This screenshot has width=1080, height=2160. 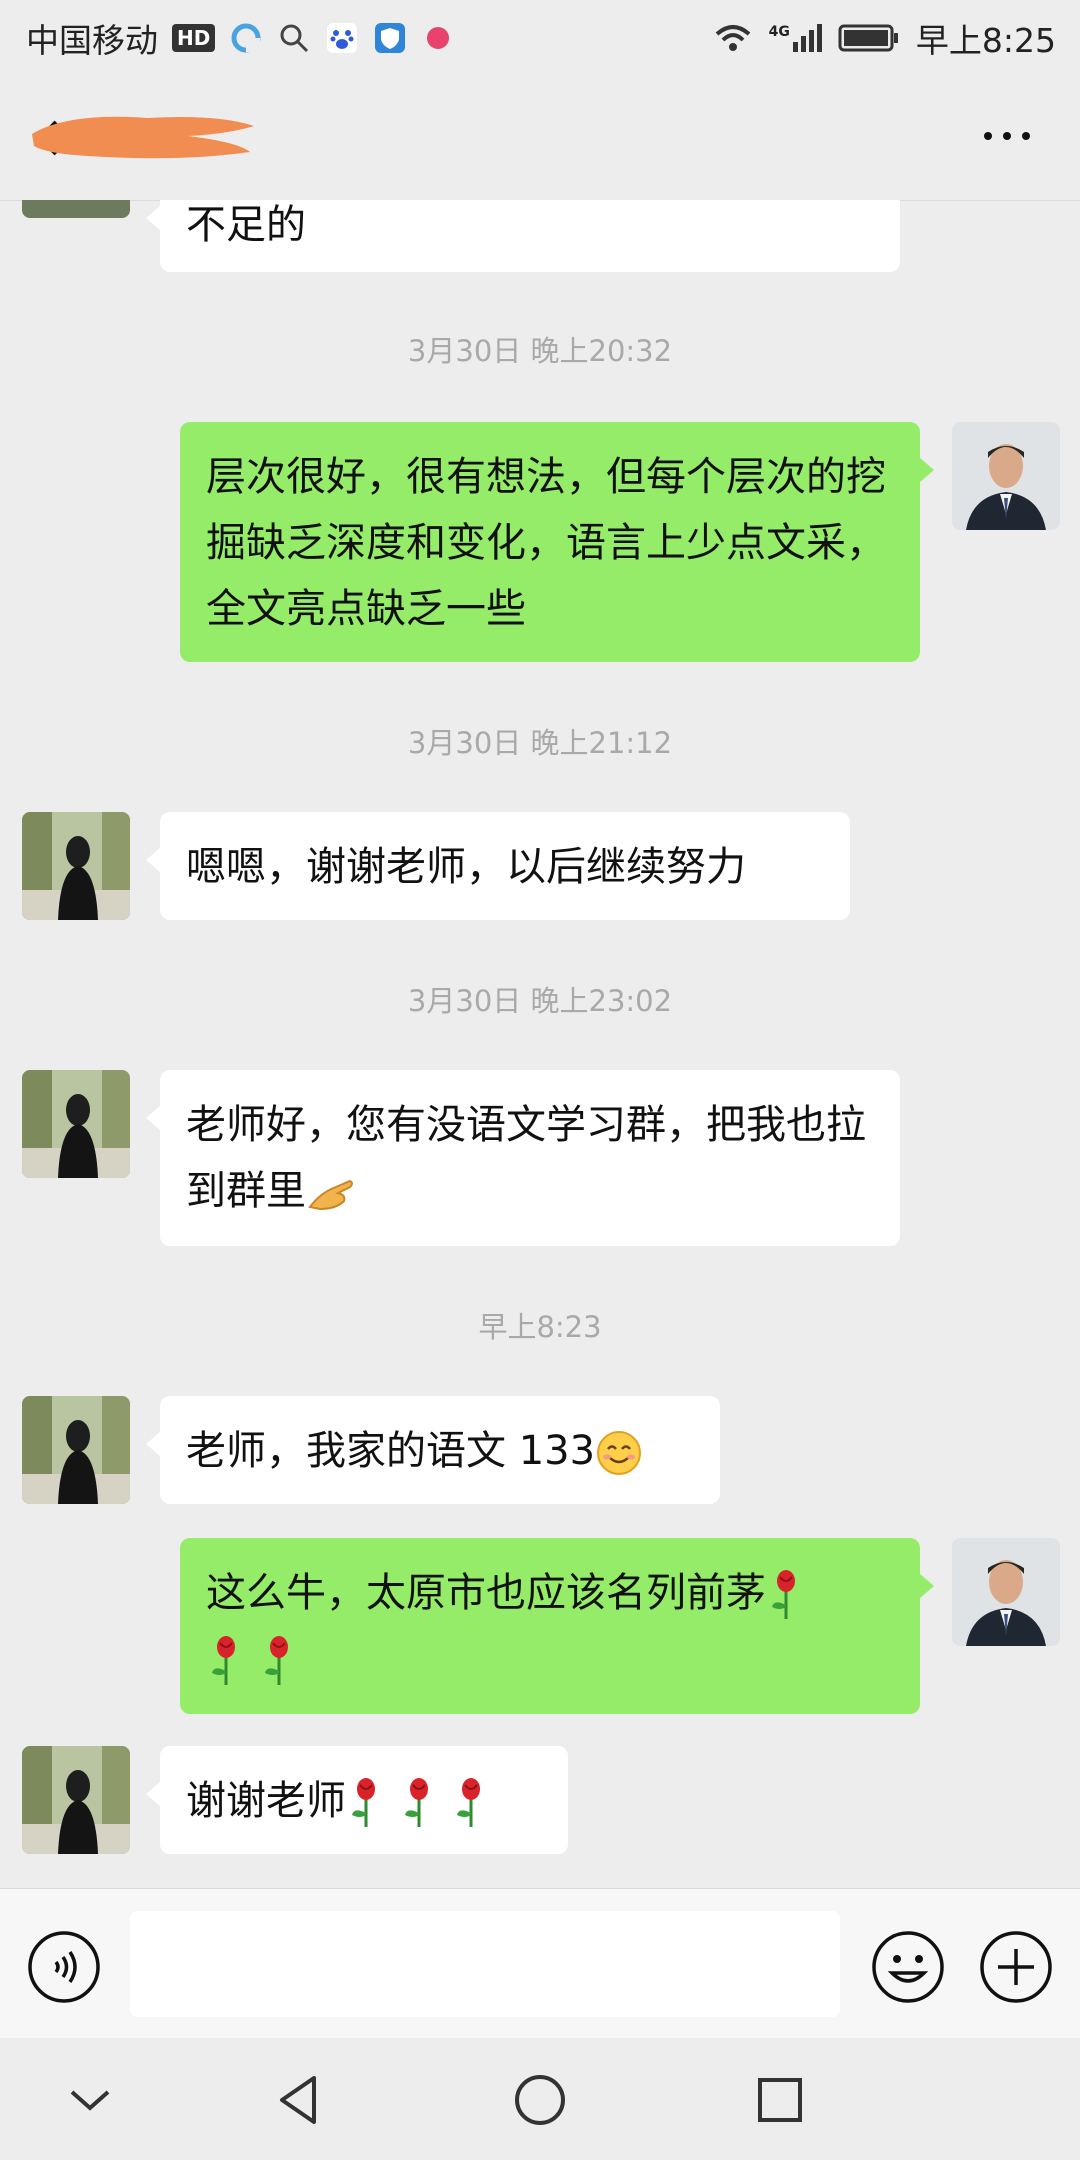 I want to click on app-dot-icon, so click(x=438, y=38).